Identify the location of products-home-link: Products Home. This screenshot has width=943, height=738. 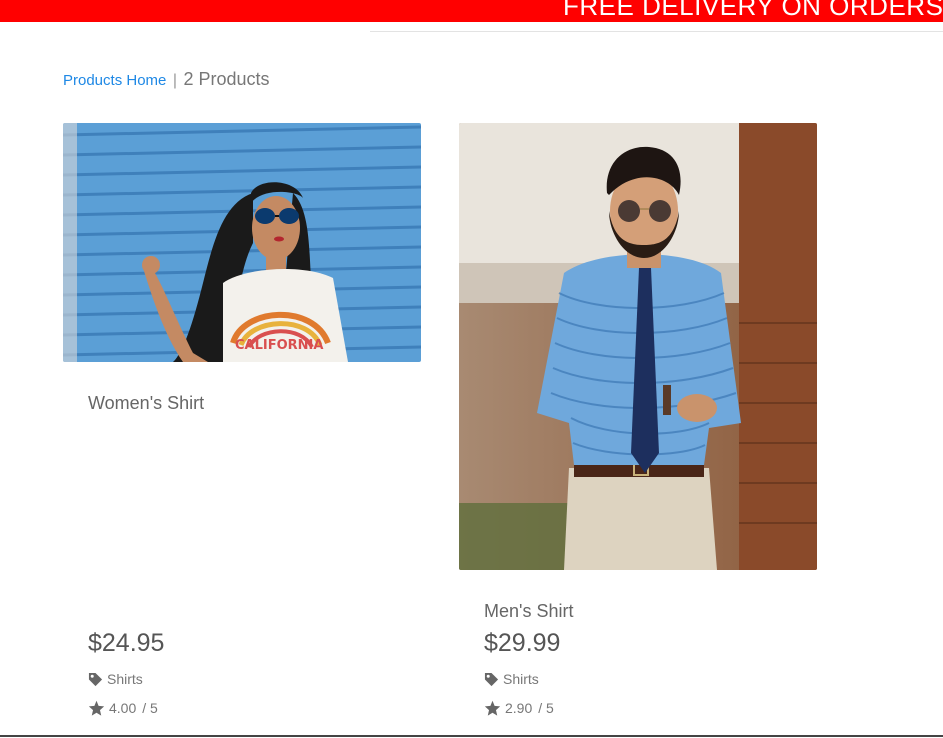
(114, 80).